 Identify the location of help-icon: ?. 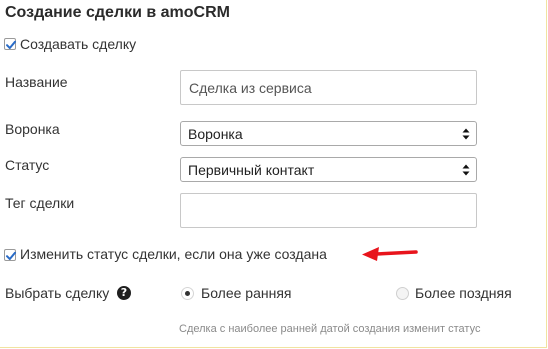
(124, 293).